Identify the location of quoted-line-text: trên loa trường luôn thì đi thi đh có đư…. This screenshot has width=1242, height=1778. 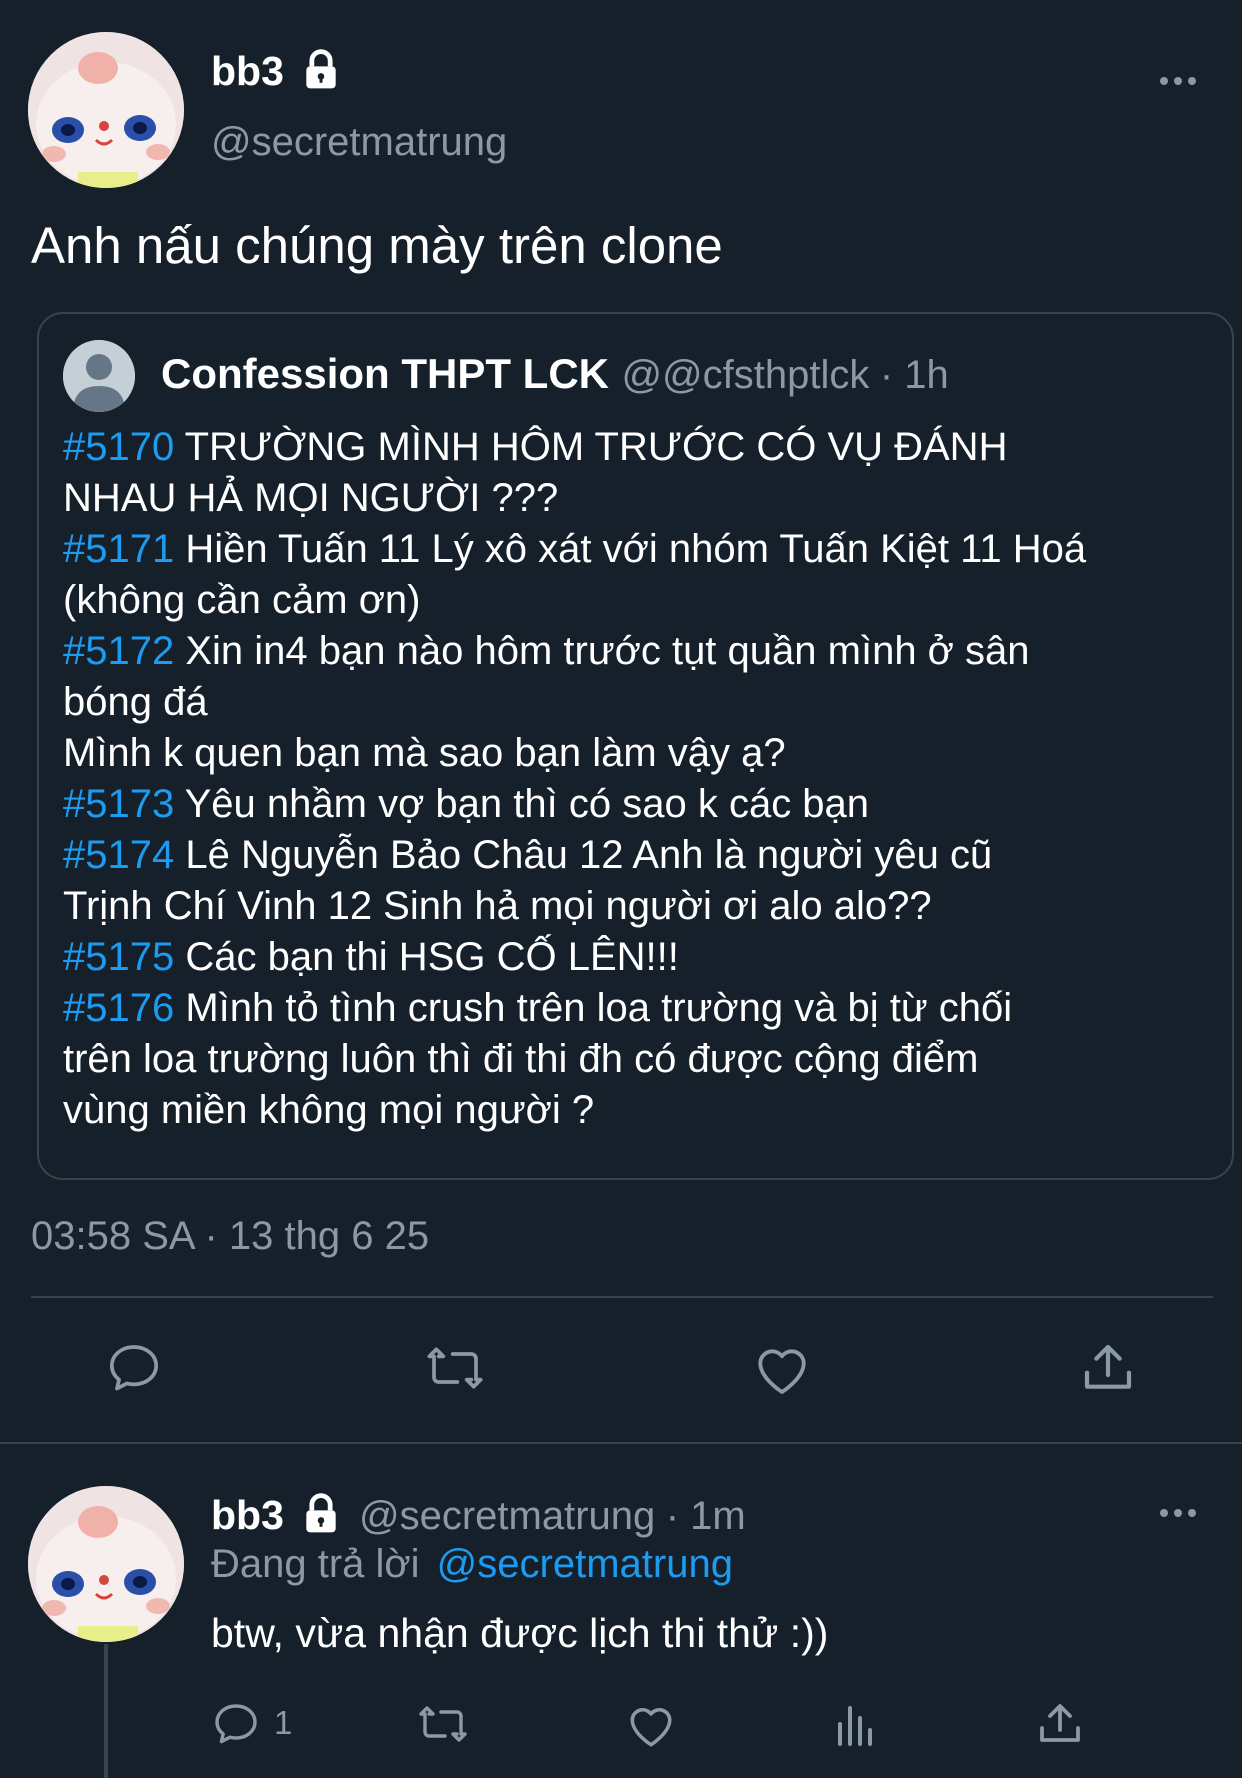
(521, 1059).